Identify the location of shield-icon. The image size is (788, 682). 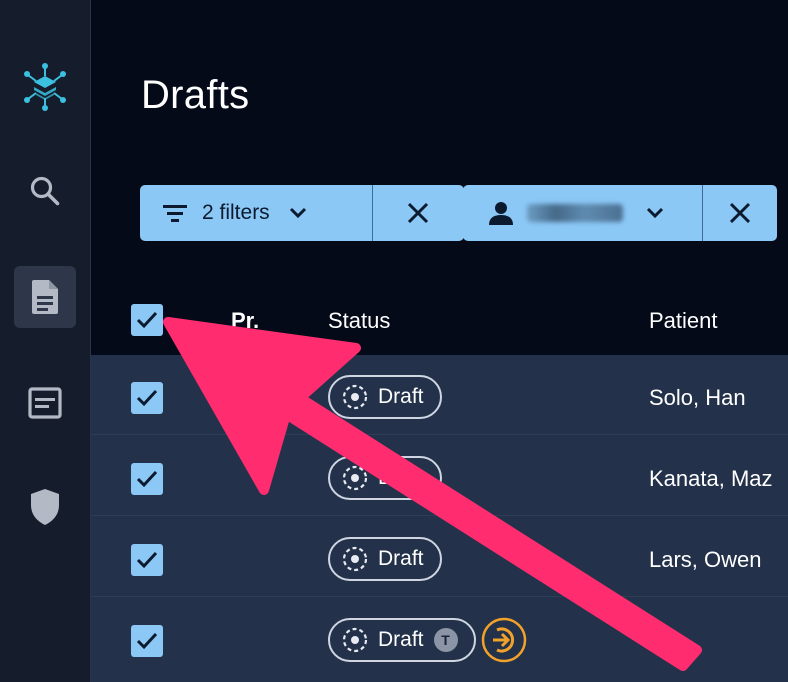
(45, 507).